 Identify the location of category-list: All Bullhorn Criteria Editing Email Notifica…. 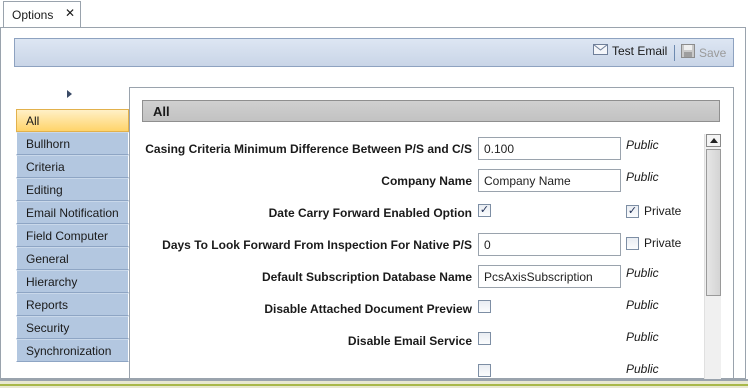
(72, 235).